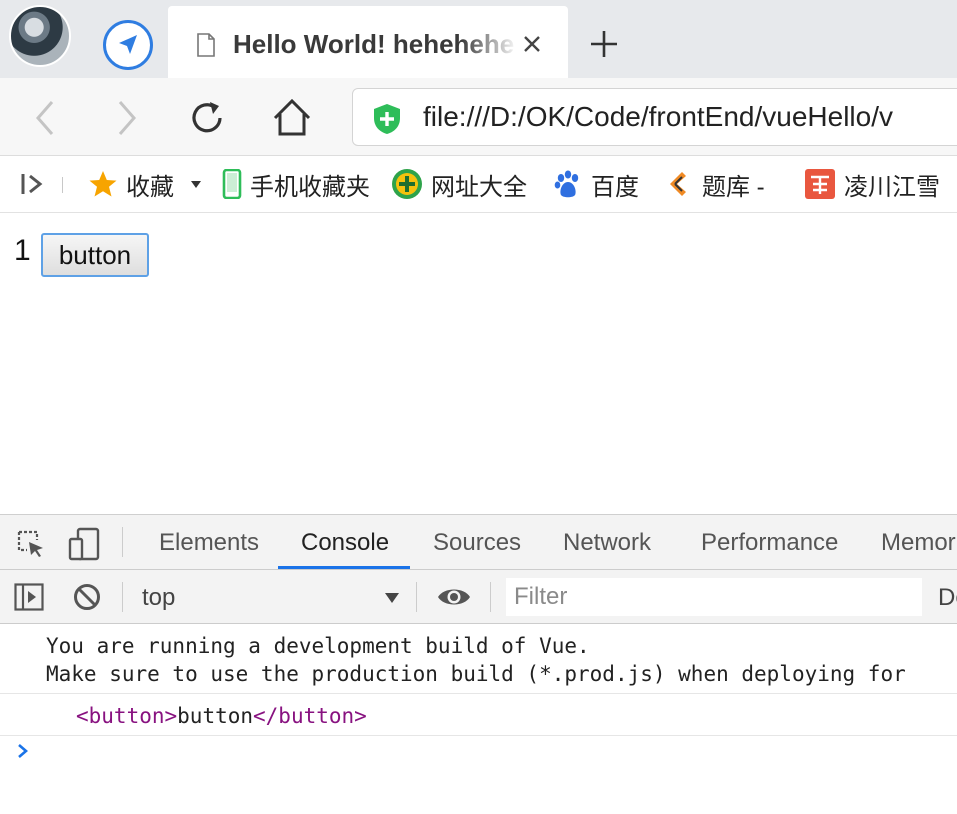 This screenshot has height=814, width=957. Describe the element at coordinates (95, 255) in the screenshot. I see `increment-button: button` at that location.